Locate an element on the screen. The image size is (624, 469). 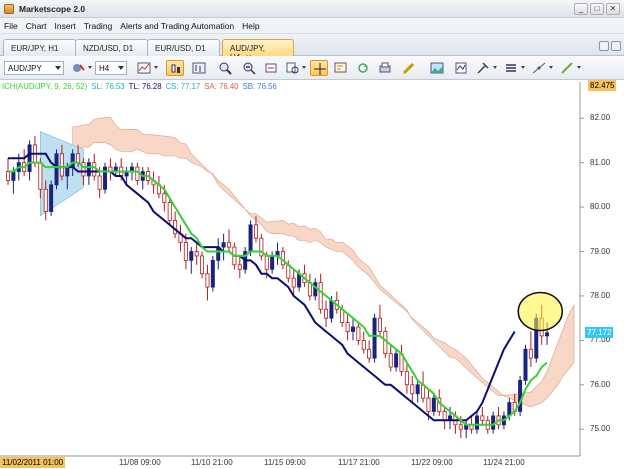
legend-cs: CS: 77.17 is located at coordinates (183, 86).